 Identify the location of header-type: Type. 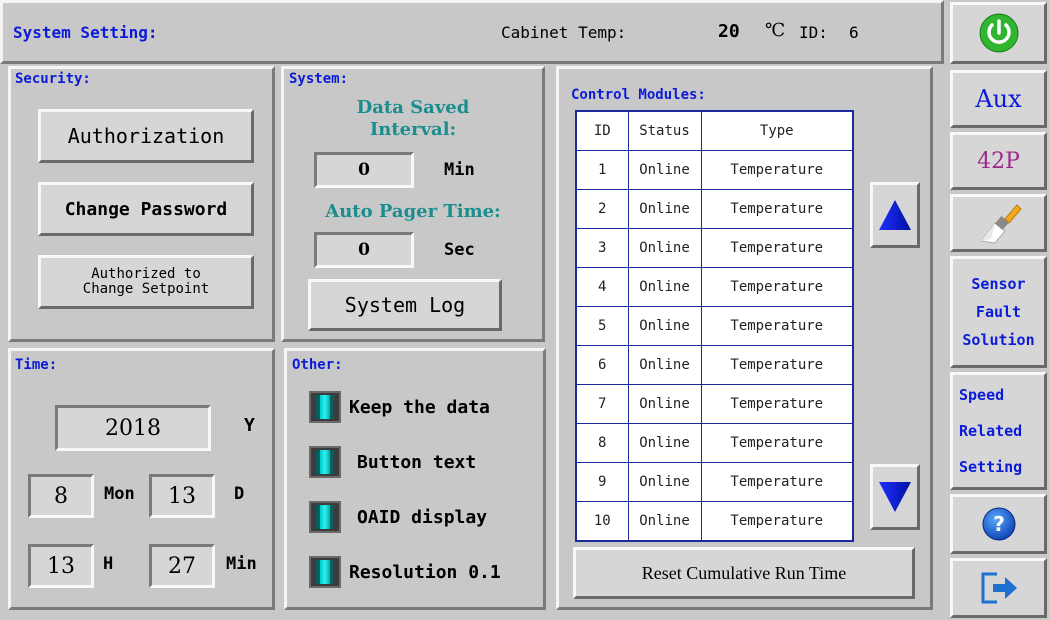
(777, 130).